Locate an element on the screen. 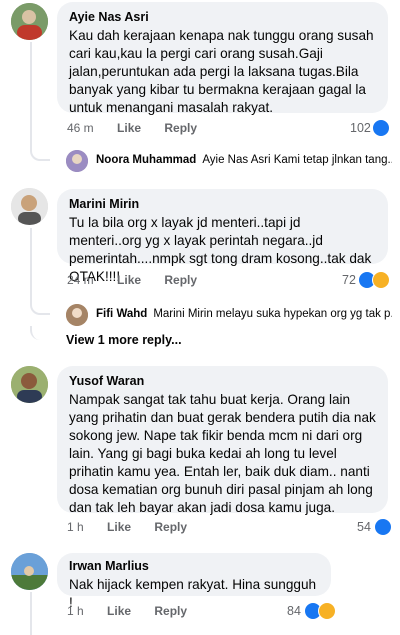 Image resolution: width=400 pixels, height=635 pixels. reaction-count: 54 is located at coordinates (364, 527).